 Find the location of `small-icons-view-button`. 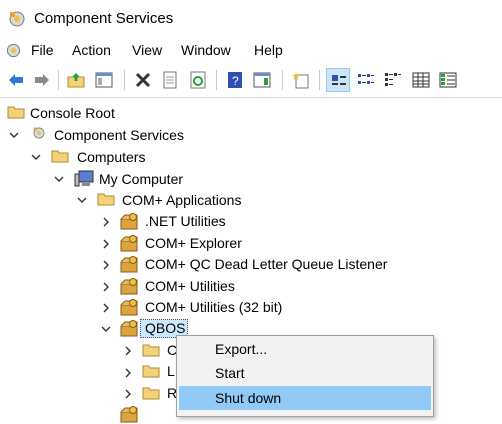

small-icons-view-button is located at coordinates (366, 80).